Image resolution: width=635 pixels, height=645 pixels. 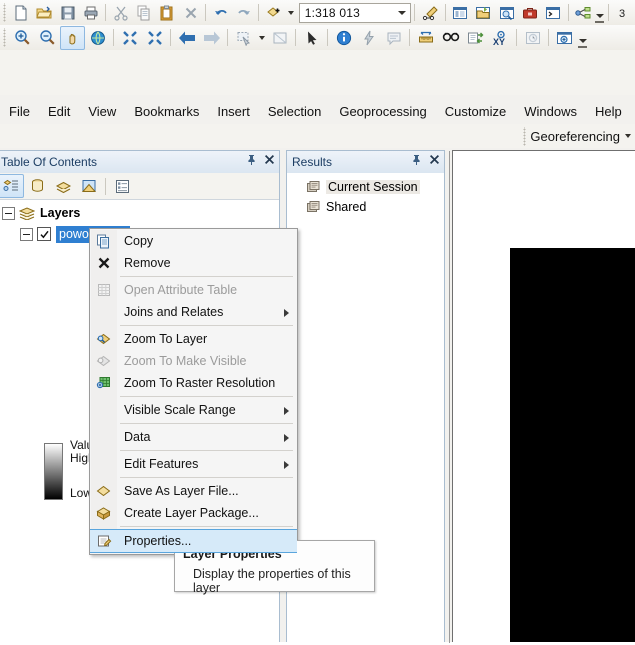 I want to click on find-route-icon, so click(x=475, y=38).